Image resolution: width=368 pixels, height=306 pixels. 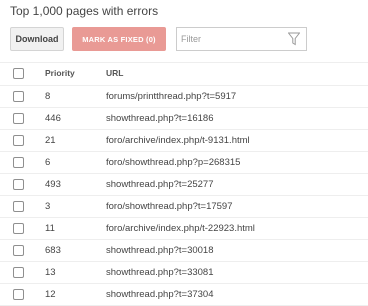 What do you see at coordinates (160, 184) in the screenshot?
I see `url-cell: showthread.php?t=25277` at bounding box center [160, 184].